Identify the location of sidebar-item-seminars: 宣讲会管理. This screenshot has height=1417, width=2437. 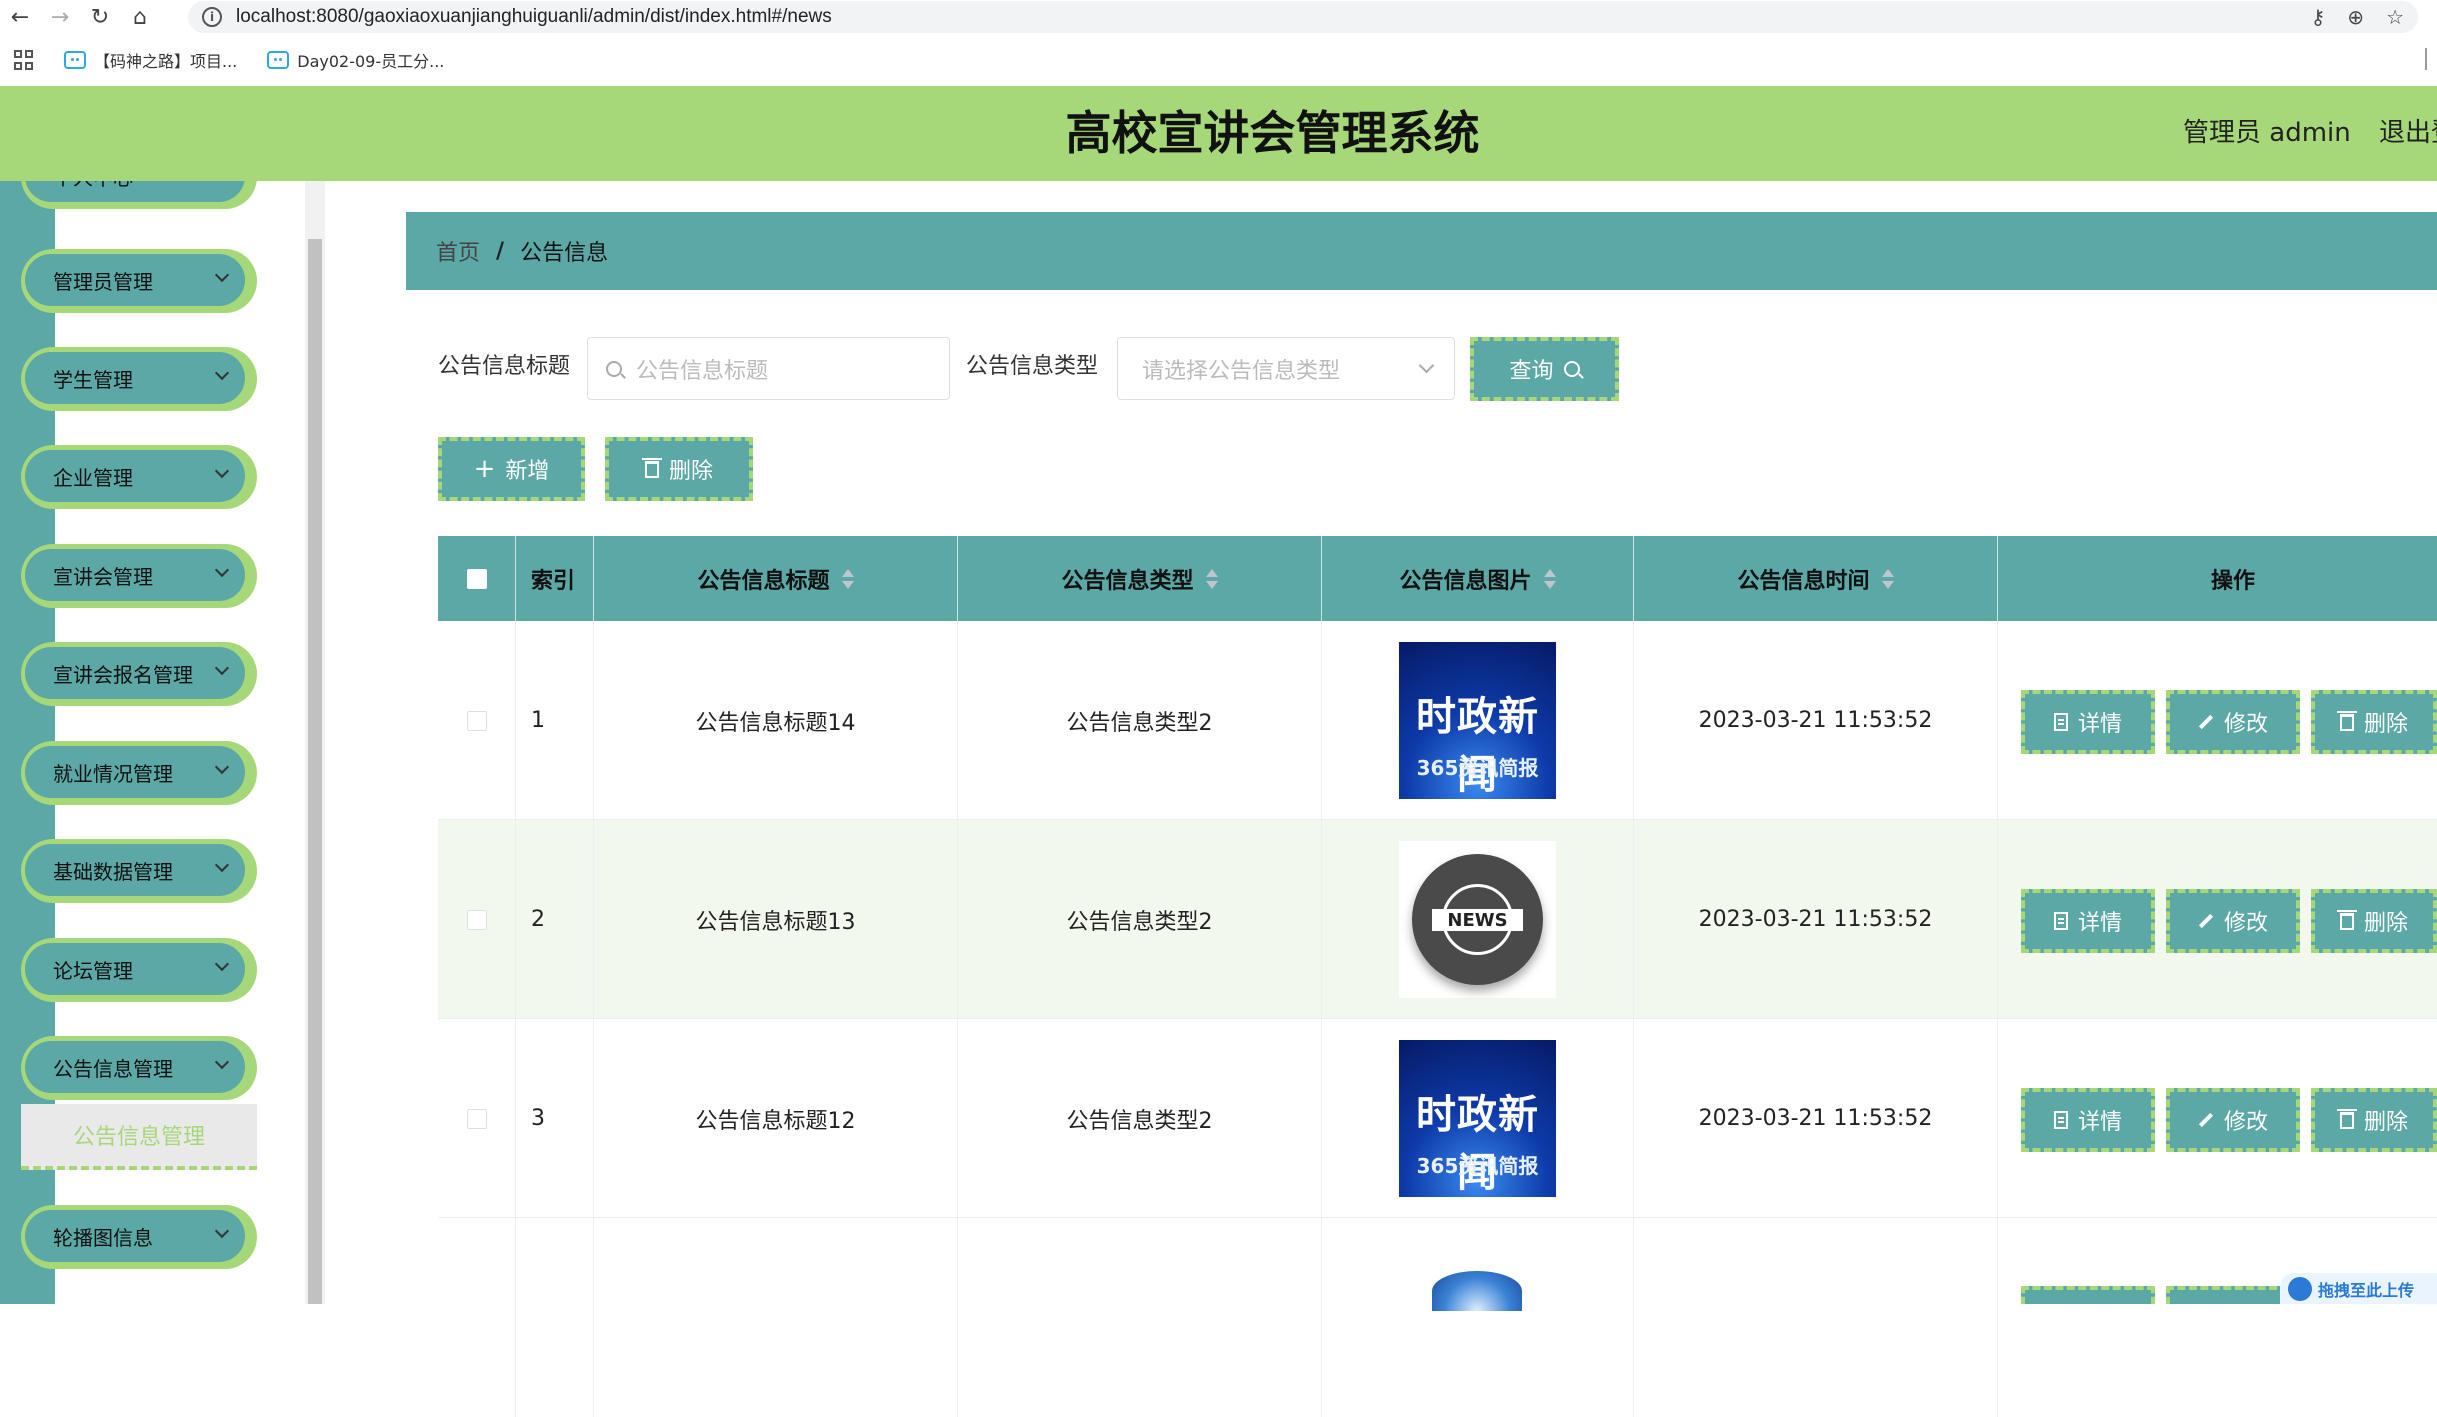
(139, 576).